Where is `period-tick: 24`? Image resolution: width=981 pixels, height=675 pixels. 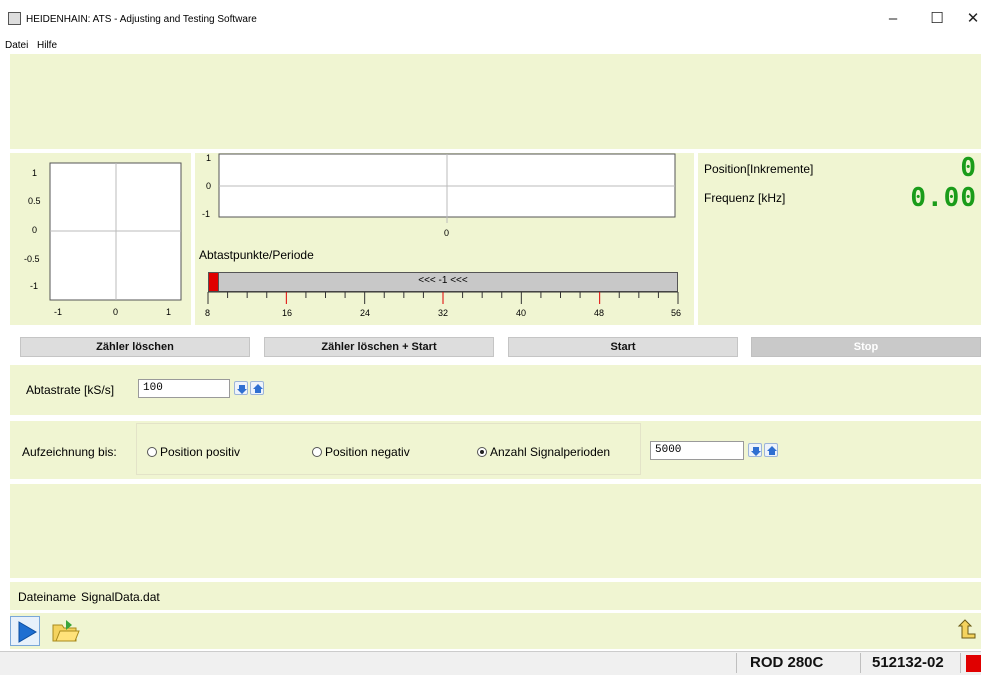
period-tick: 24 is located at coordinates (365, 313).